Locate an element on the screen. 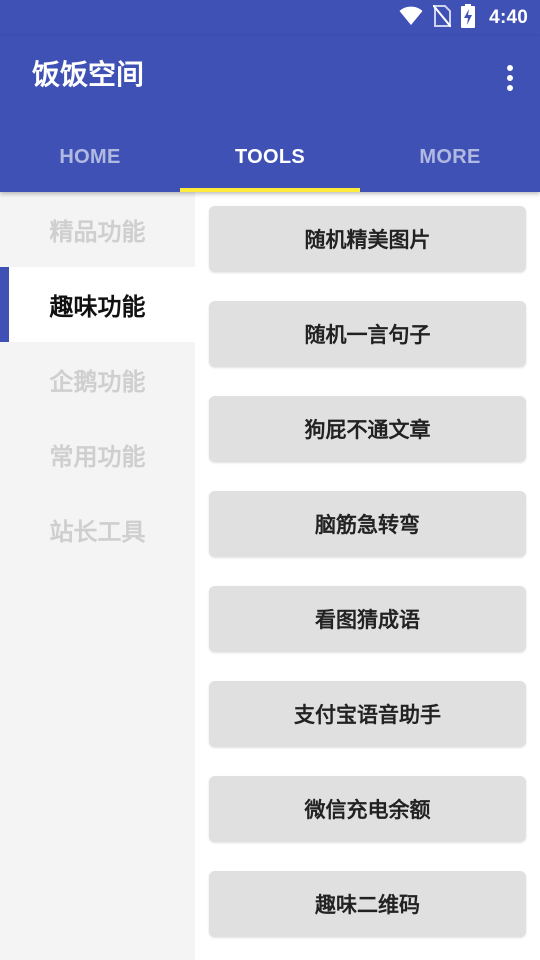  nonsense-article-button: 狗屁不通文章 is located at coordinates (367, 429).